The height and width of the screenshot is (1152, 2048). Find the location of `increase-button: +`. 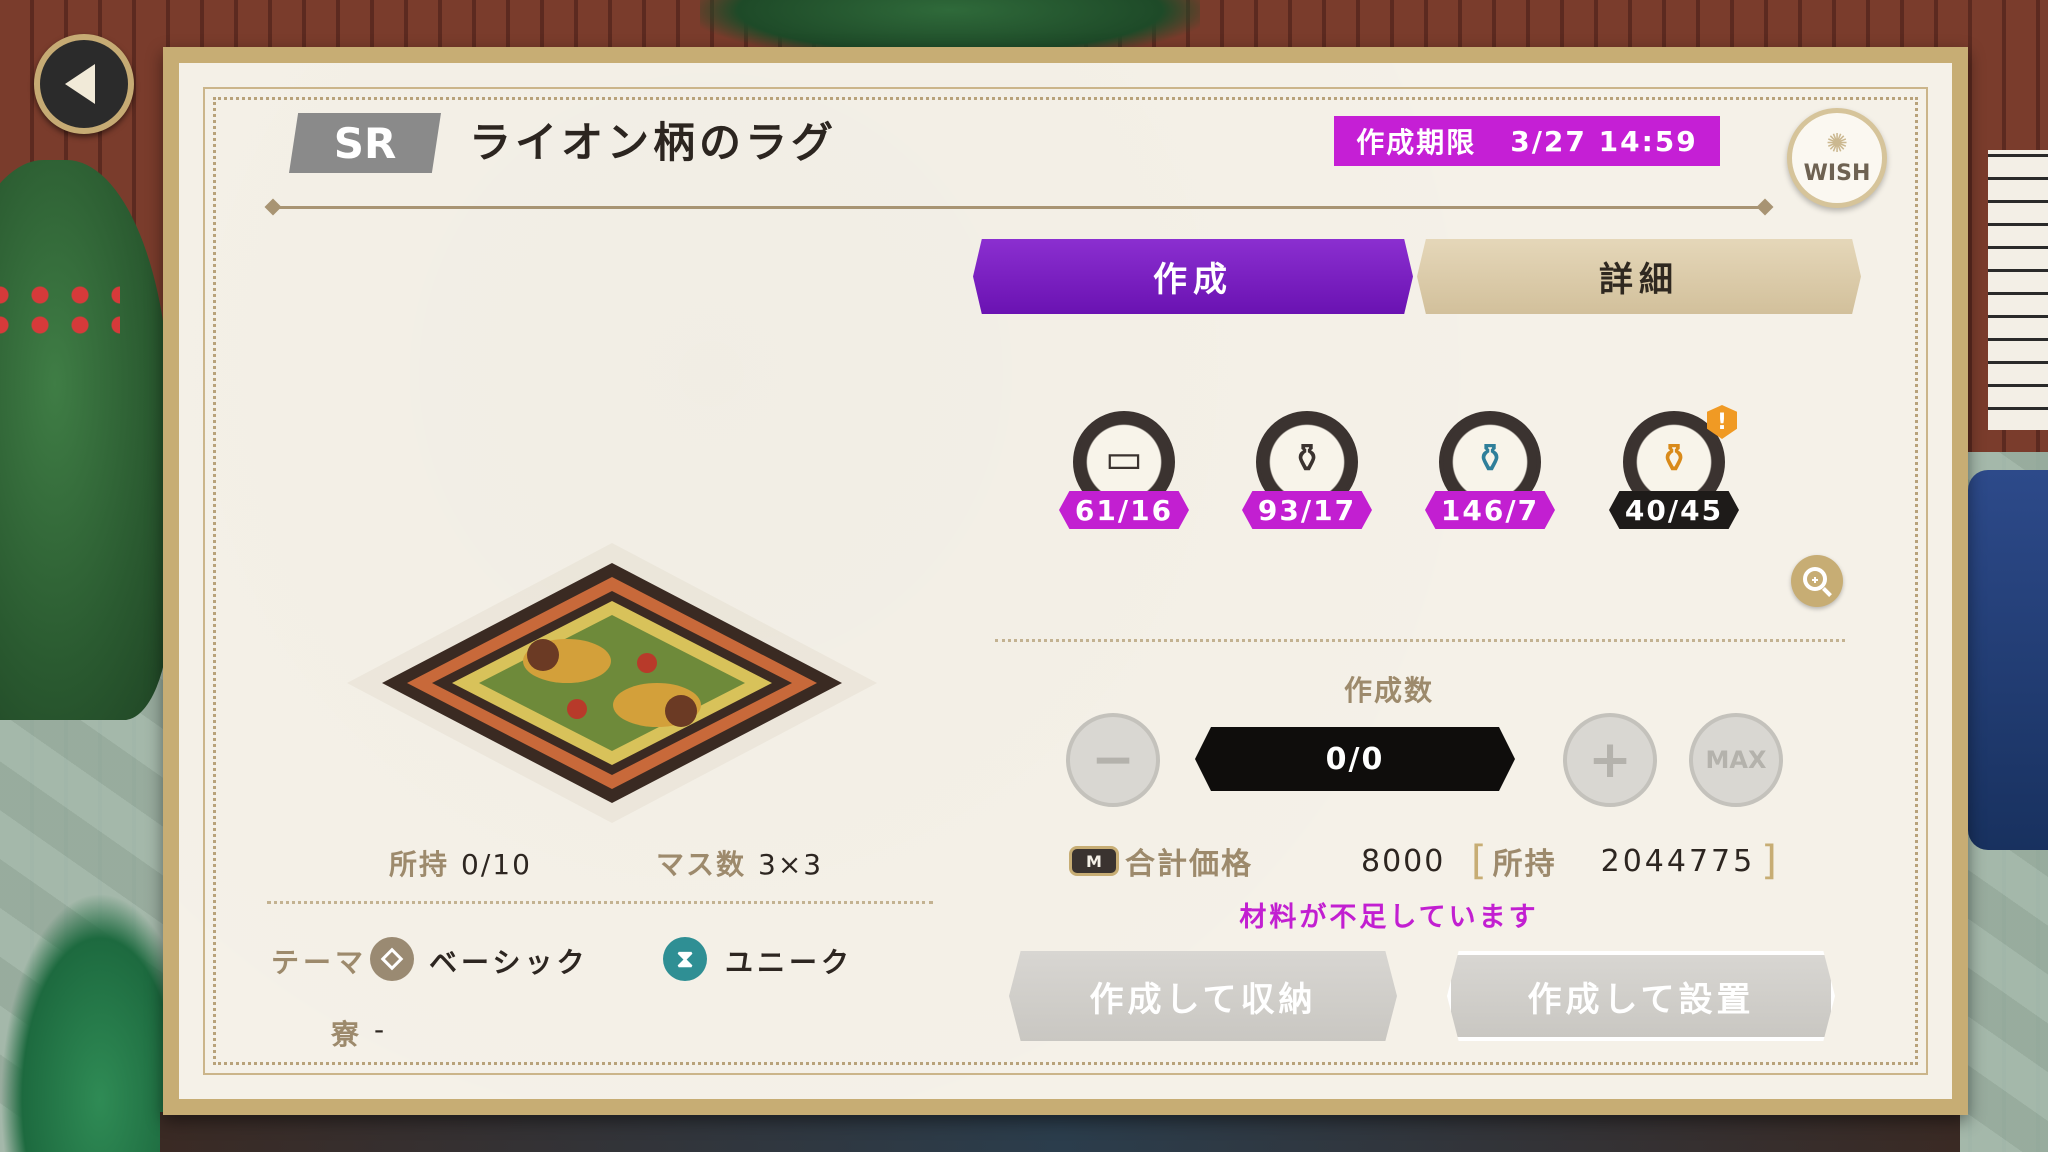

increase-button: + is located at coordinates (1610, 760).